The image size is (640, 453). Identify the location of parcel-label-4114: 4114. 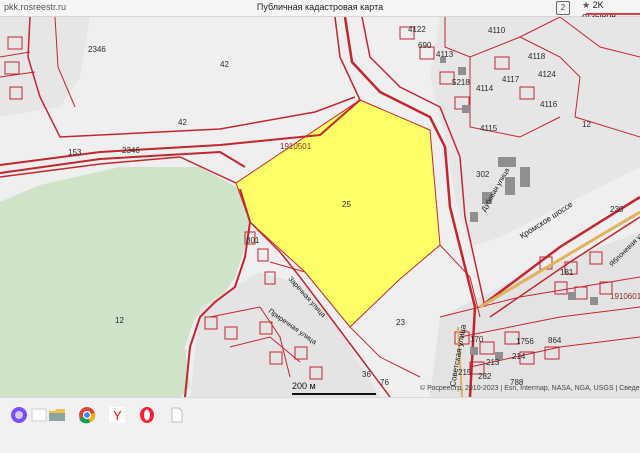
(485, 88).